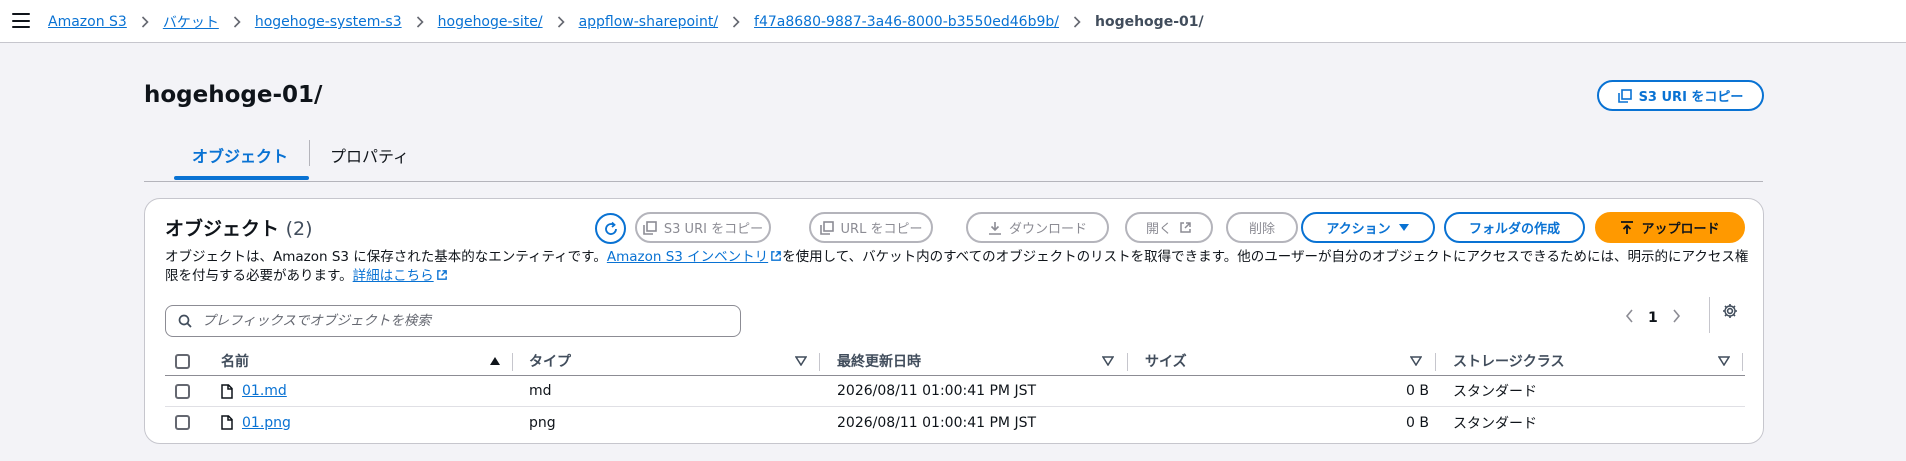  Describe the element at coordinates (185, 321) in the screenshot. I see `search-icon` at that location.